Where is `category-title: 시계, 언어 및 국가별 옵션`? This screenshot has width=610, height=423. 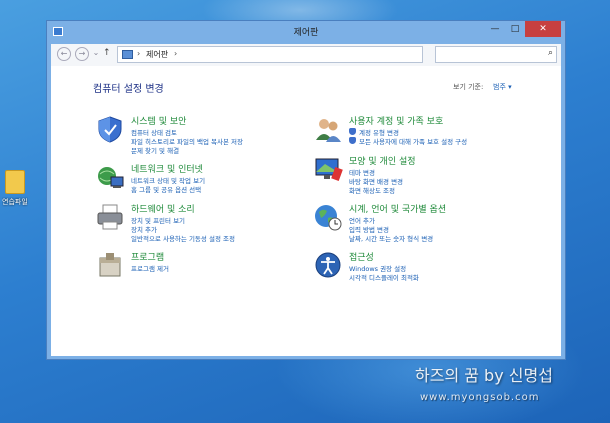
category-title: 시계, 언어 및 국가별 옵션 is located at coordinates (397, 208).